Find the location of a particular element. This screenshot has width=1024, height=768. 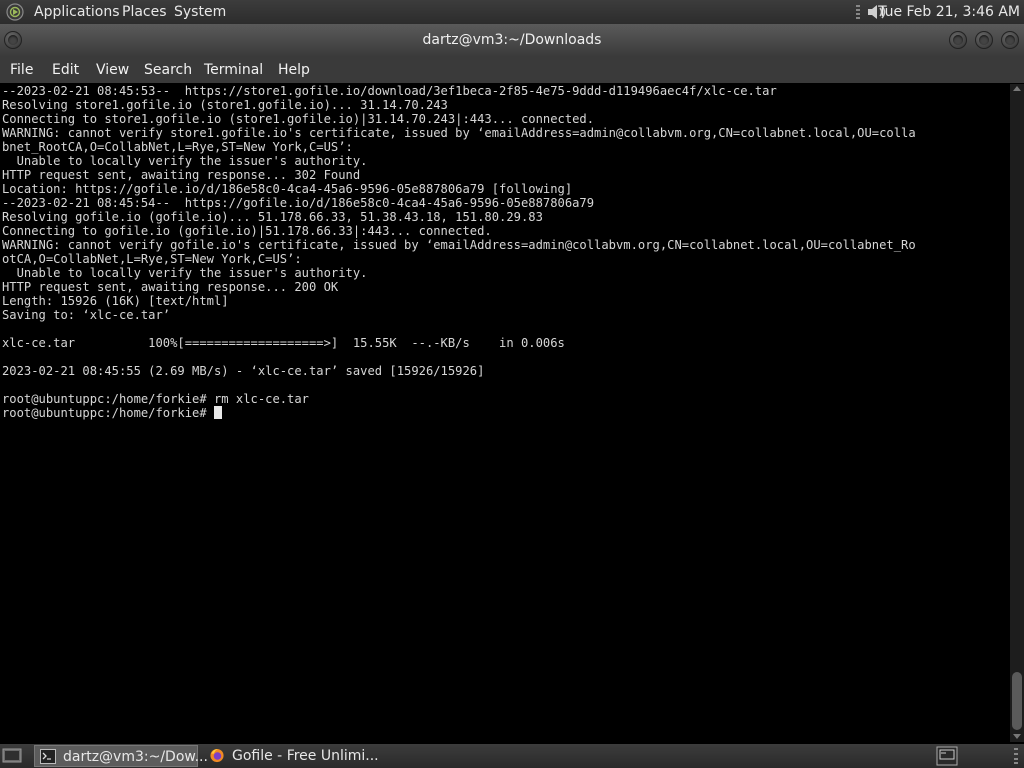

window-title: dartz@vm3:~/Downloads is located at coordinates (512, 40).